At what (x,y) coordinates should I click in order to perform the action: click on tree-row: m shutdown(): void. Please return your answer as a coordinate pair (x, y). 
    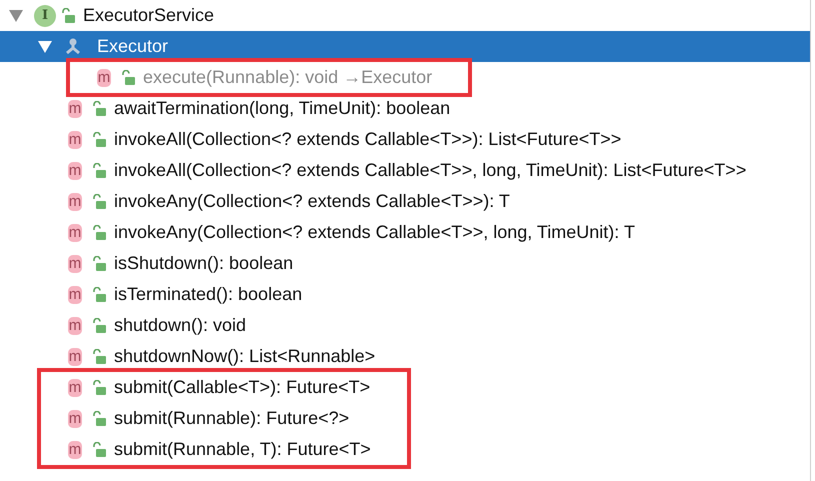
    Looking at the image, I should click on (405, 325).